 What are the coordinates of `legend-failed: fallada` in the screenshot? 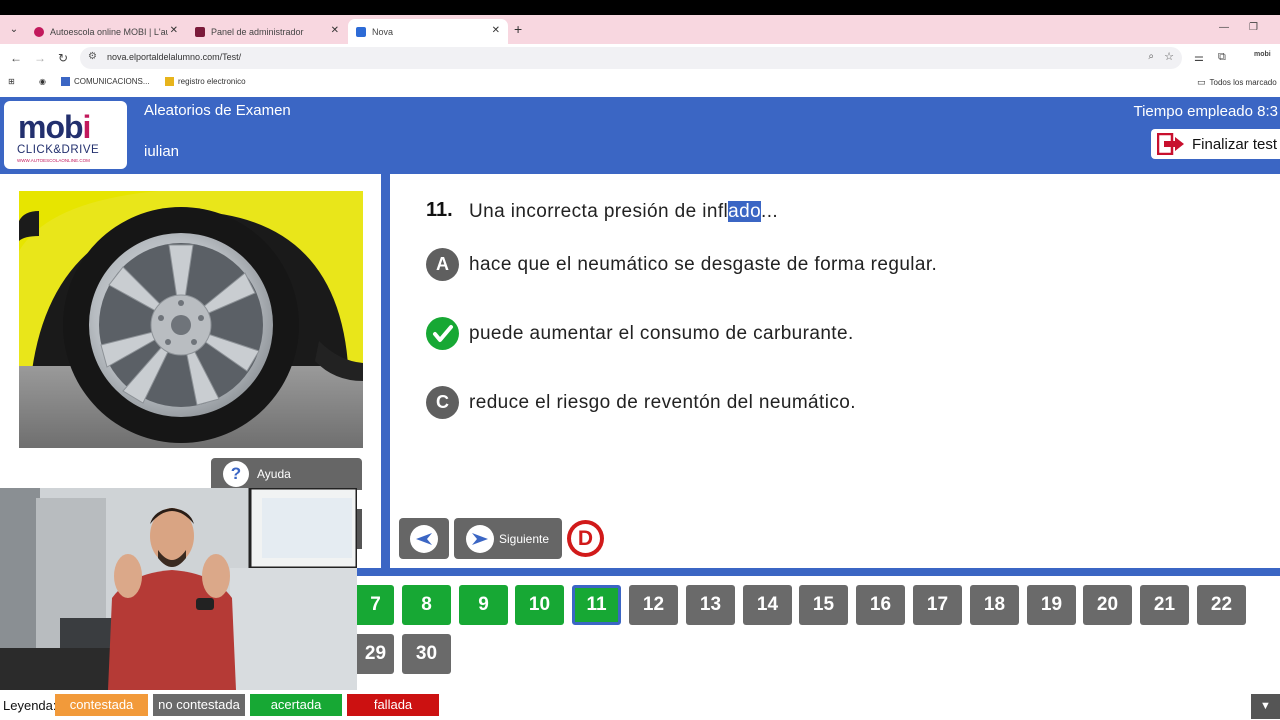 It's located at (393, 705).